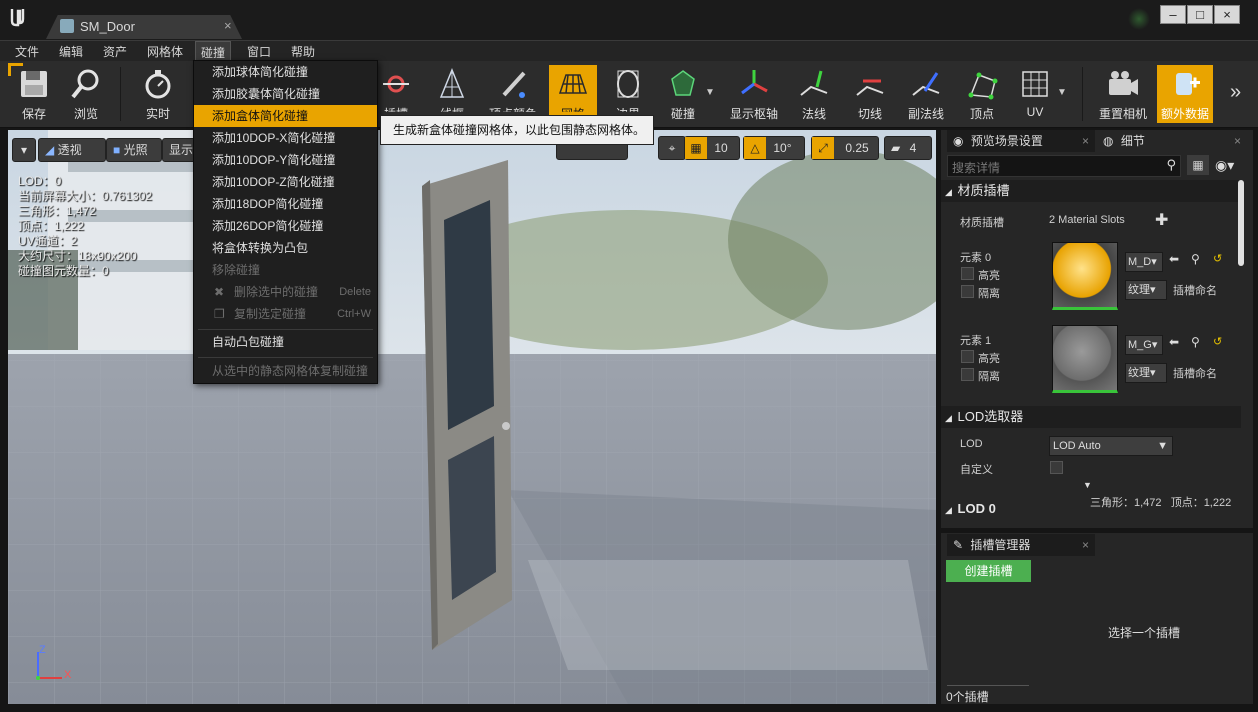 This screenshot has width=1258, height=712. What do you see at coordinates (971, 444) in the screenshot?
I see `lod-label: LOD` at bounding box center [971, 444].